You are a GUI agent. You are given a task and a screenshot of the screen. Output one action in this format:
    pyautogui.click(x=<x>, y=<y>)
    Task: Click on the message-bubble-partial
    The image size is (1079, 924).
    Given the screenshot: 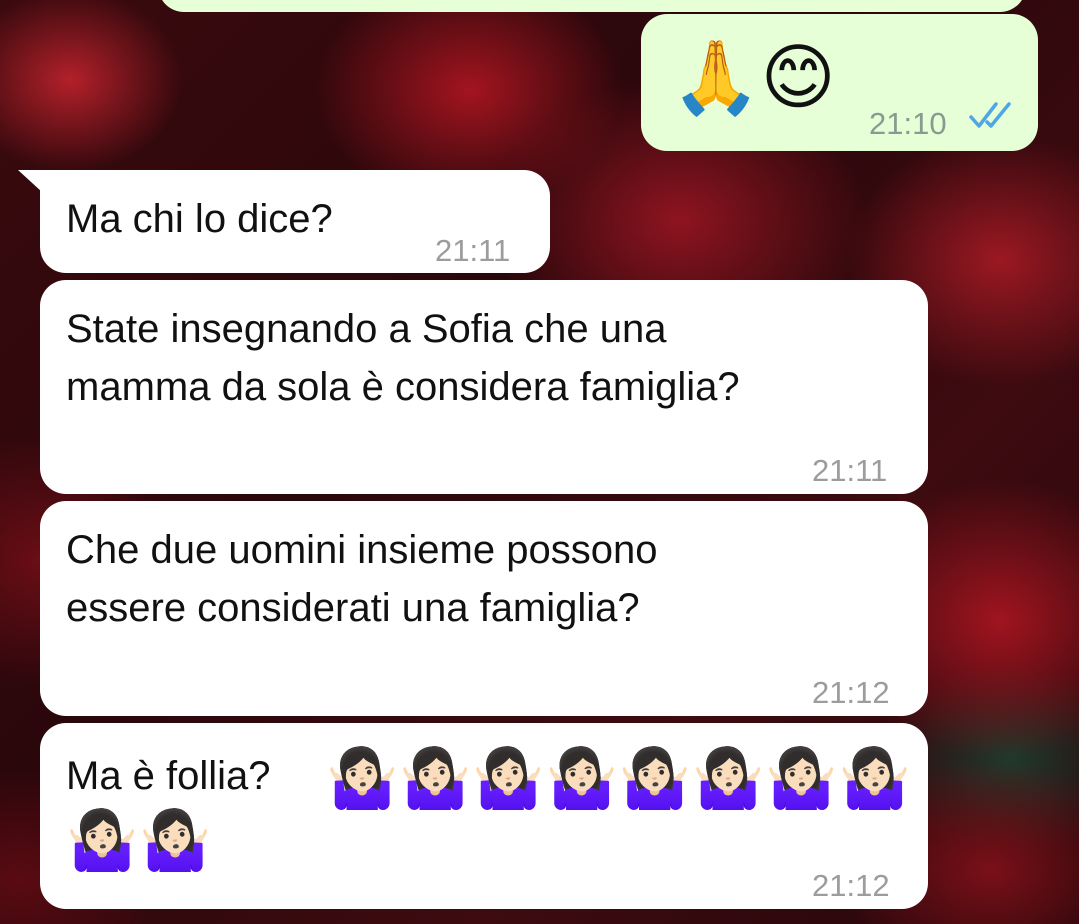 What is the action you would take?
    pyautogui.click(x=592, y=6)
    